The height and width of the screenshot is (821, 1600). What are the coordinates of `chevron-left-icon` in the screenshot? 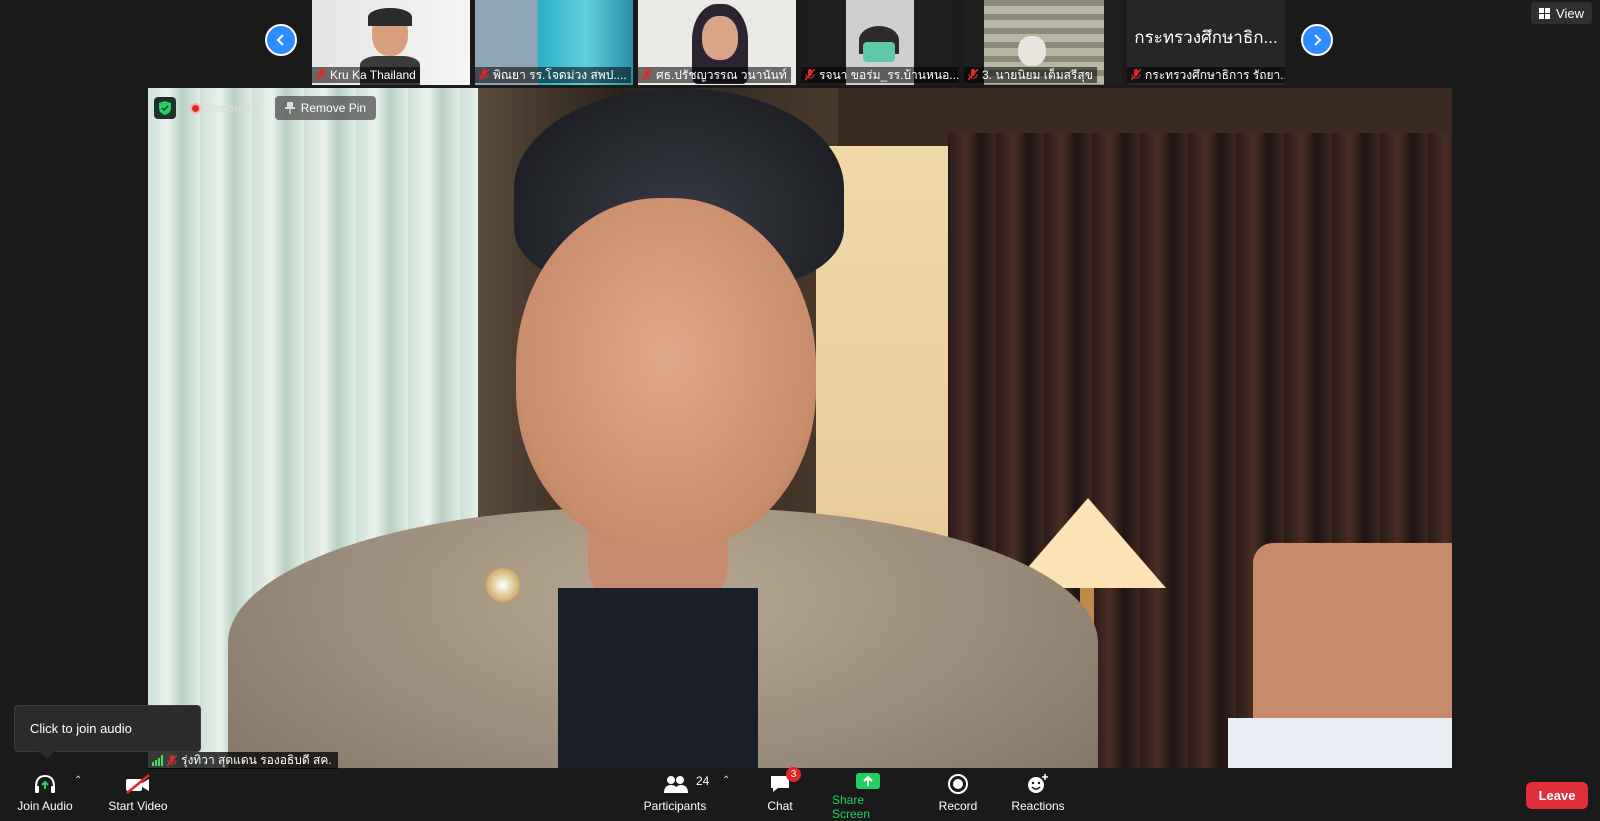 It's located at (280, 40).